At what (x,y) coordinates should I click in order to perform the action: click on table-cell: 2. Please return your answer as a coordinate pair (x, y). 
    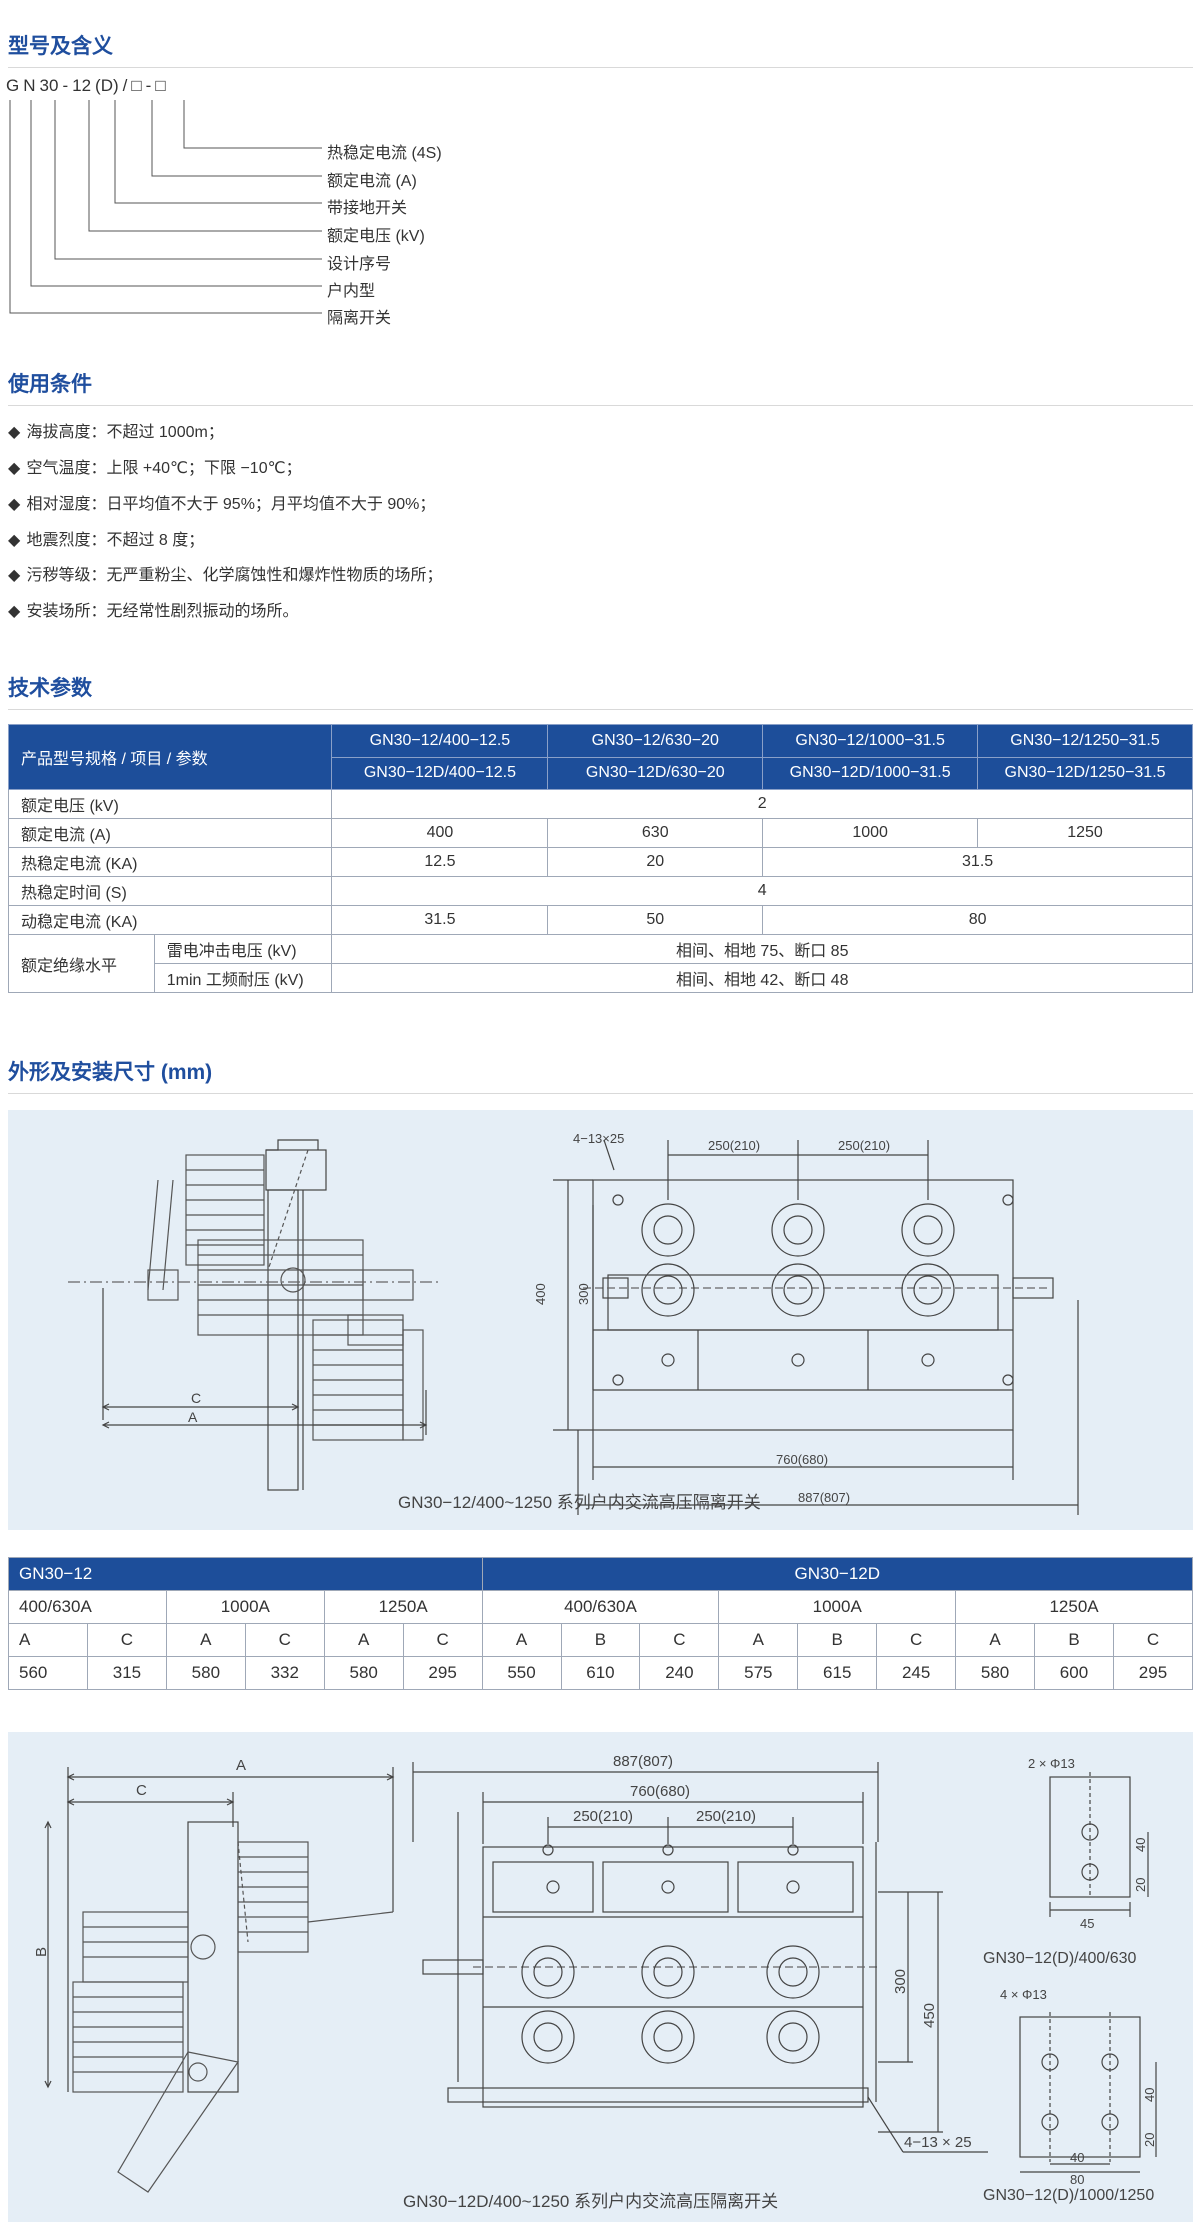
    Looking at the image, I should click on (762, 804).